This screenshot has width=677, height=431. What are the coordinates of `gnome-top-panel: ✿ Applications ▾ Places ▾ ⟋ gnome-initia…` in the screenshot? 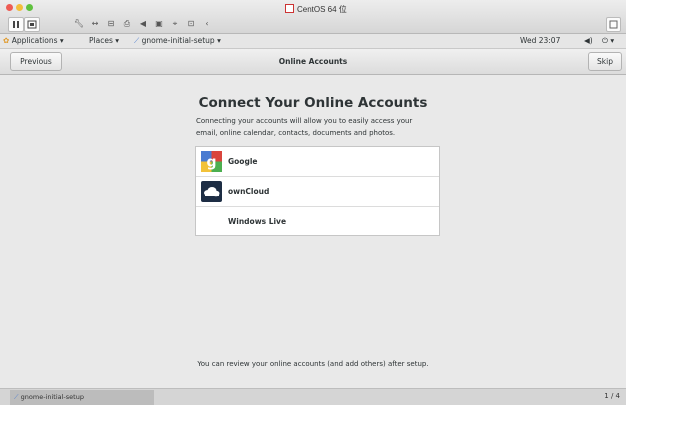 It's located at (313, 41).